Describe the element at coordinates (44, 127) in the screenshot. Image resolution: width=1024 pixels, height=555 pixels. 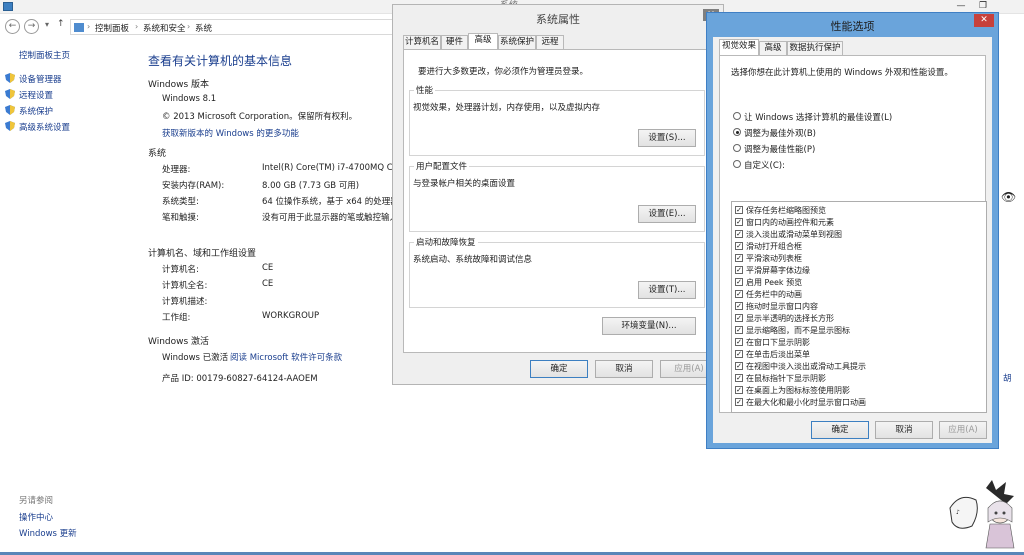
I see `advanced-system-settings-link: 高级系统设置` at that location.